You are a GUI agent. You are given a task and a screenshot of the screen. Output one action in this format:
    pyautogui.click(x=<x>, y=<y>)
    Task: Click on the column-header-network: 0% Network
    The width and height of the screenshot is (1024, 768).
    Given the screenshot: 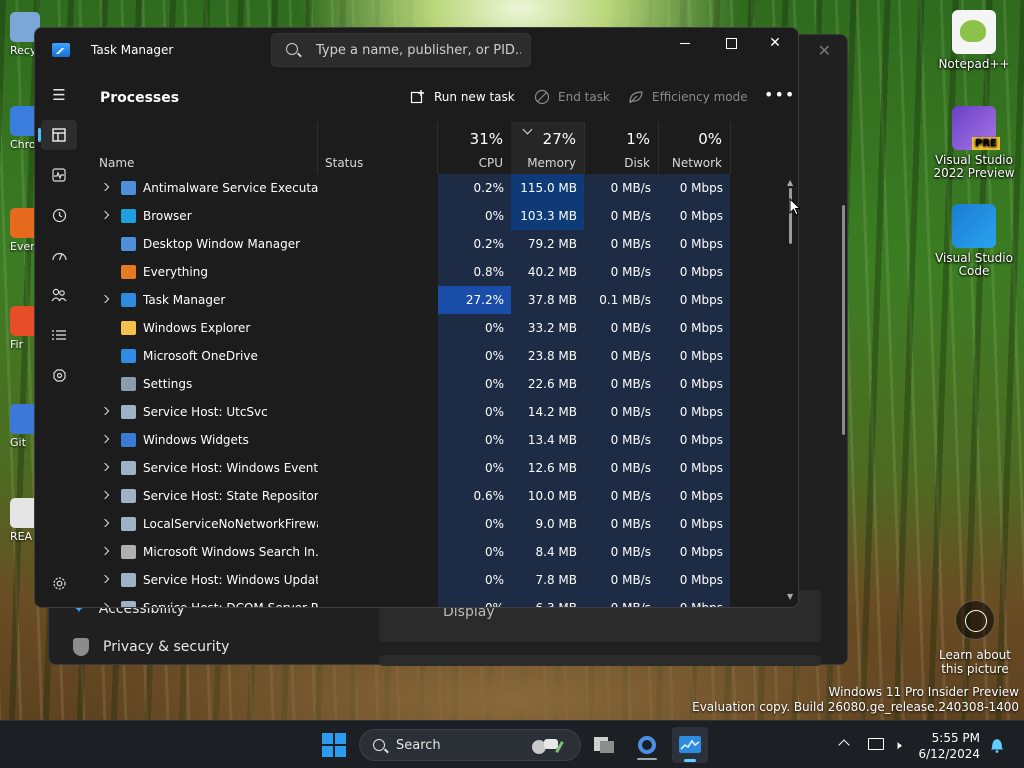 What is the action you would take?
    pyautogui.click(x=694, y=148)
    